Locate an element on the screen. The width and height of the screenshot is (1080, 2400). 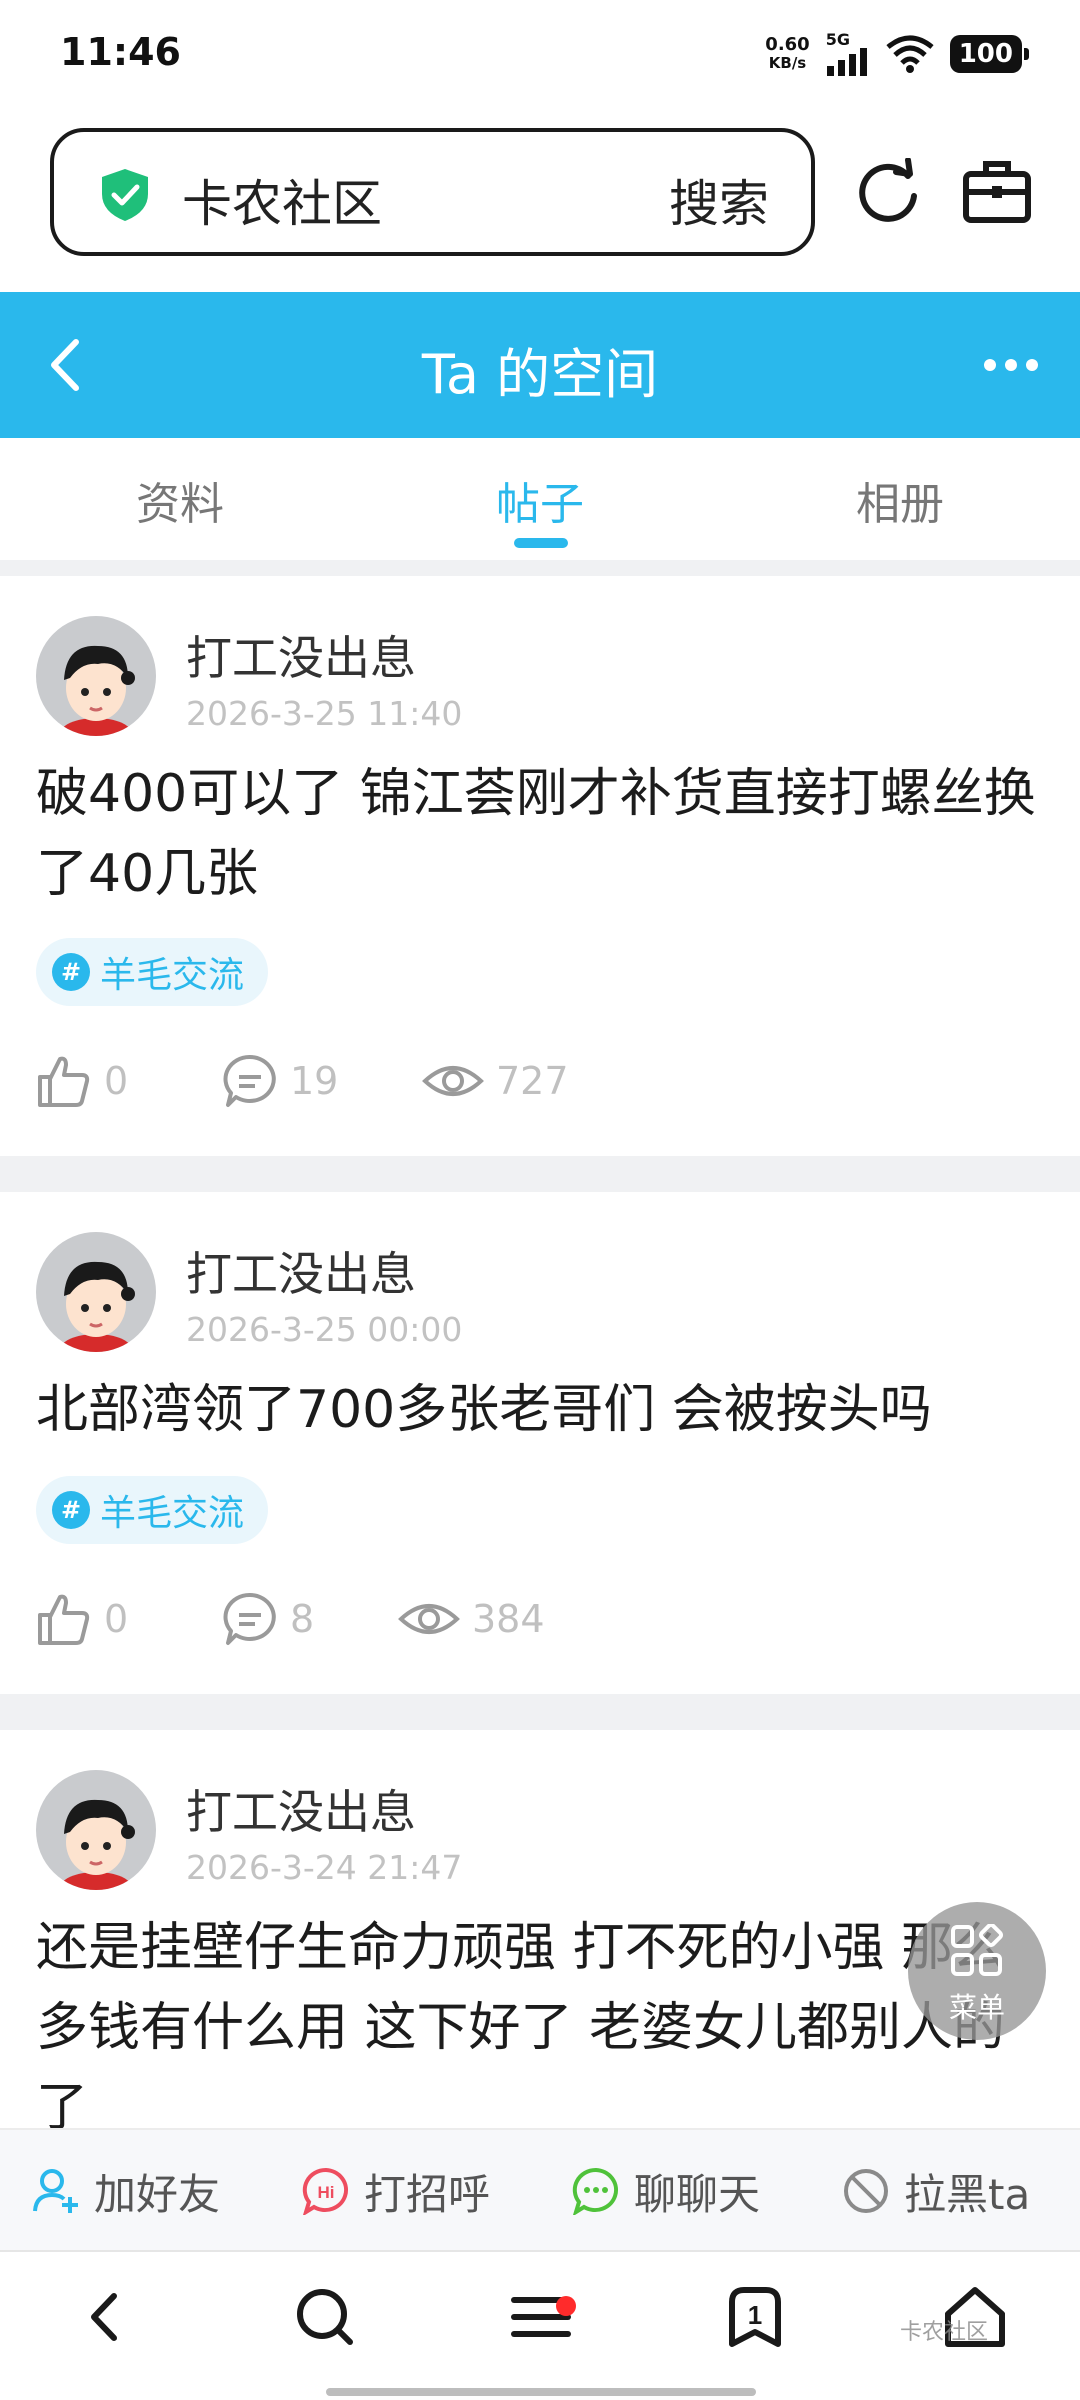
view-count-display: 727 is located at coordinates (495, 1081).